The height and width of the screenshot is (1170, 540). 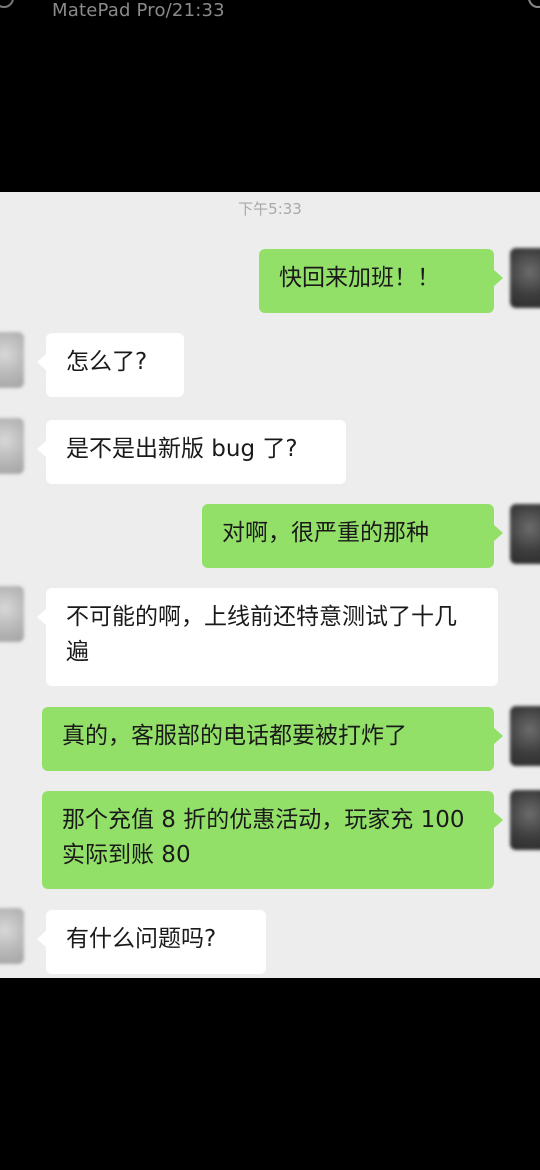 I want to click on message-text: 那个充值 8 折的优惠活动，玩家充 100 实际到账 80, so click(x=263, y=837).